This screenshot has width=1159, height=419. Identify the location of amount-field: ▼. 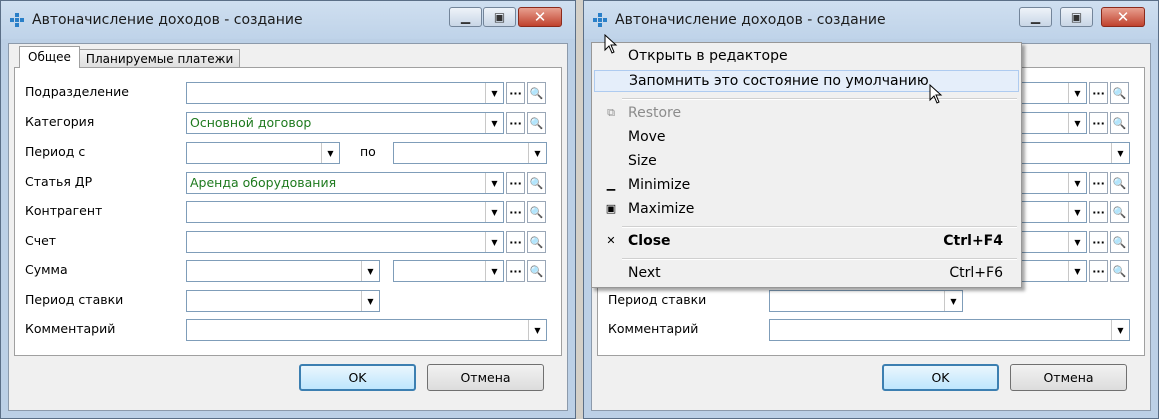
(283, 271).